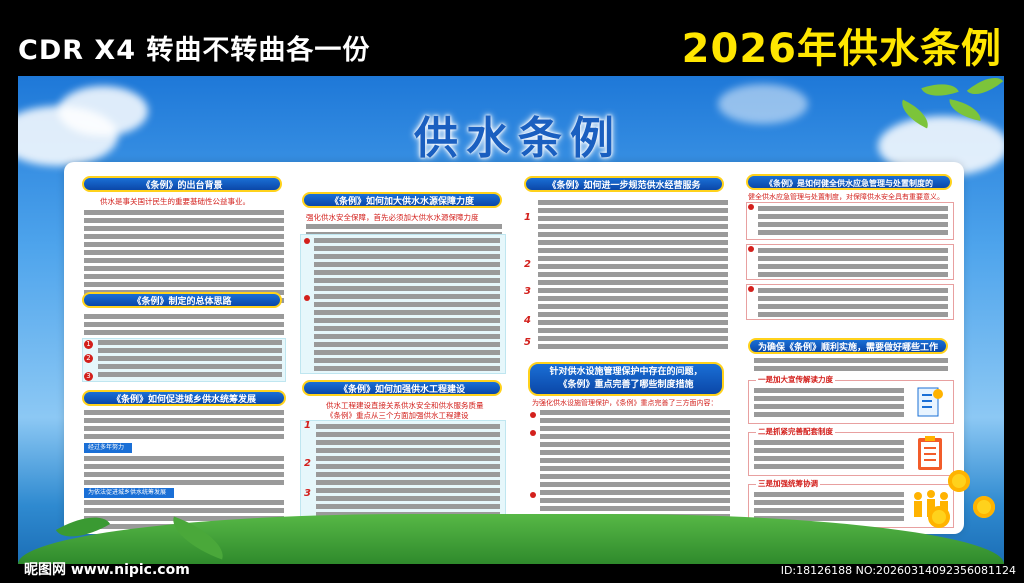 Image resolution: width=1024 pixels, height=583 pixels. I want to click on item-heading: 一是加大宣传解读力度, so click(795, 379).